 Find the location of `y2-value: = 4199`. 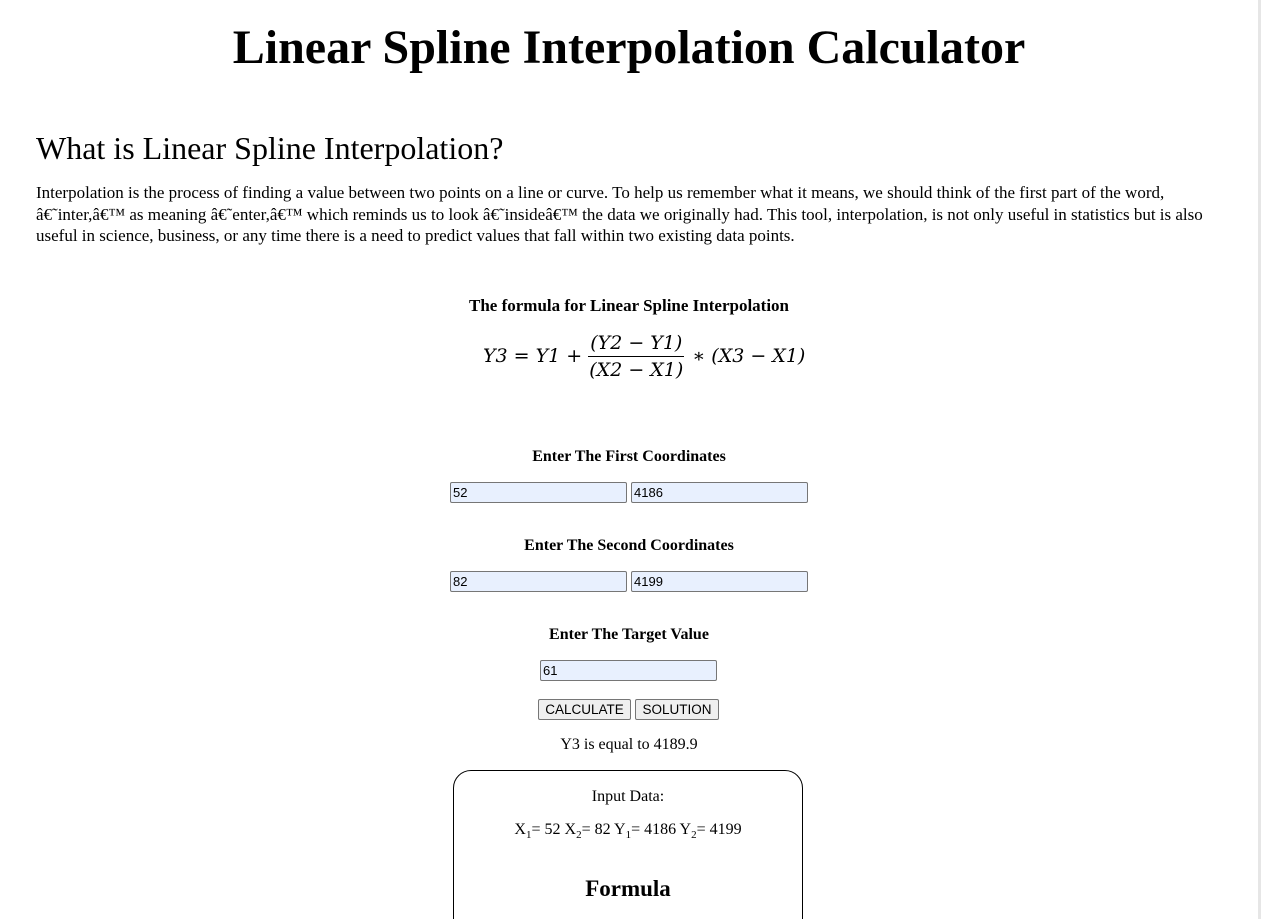

y2-value: = 4199 is located at coordinates (719, 829).